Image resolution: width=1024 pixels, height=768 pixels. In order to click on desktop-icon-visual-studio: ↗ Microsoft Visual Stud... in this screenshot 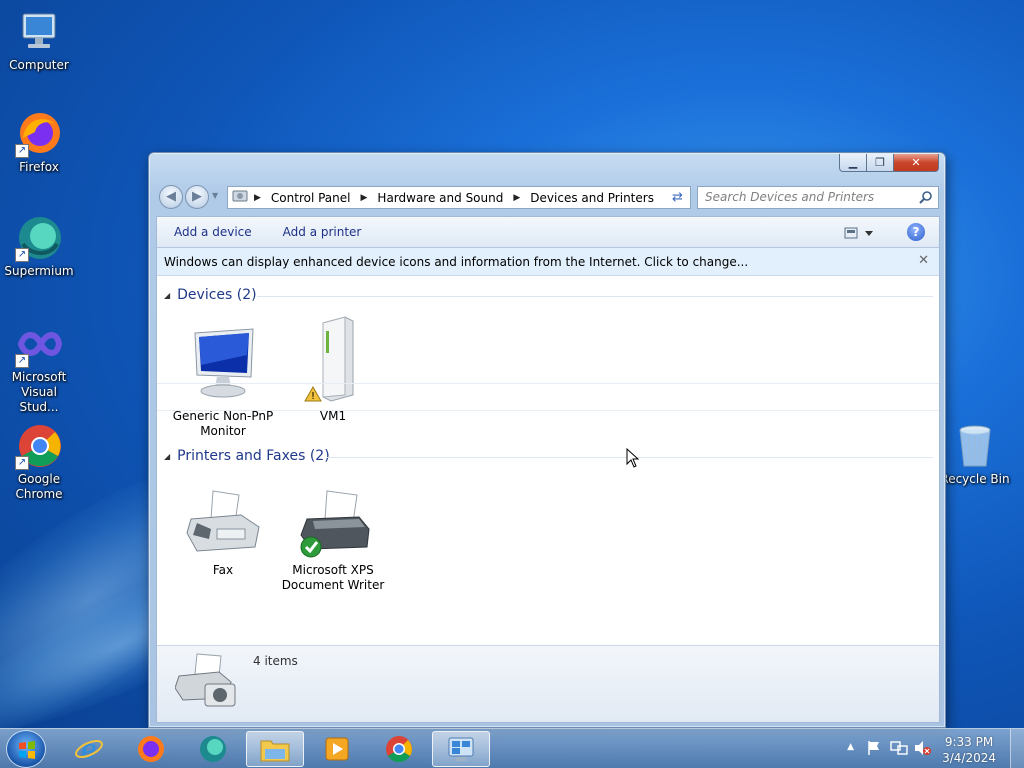, I will do `click(39, 367)`.